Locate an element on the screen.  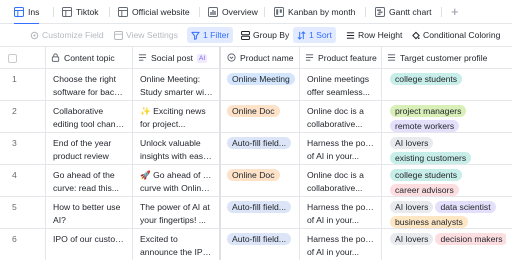
target-customer-cell: college students is located at coordinates (447, 85).